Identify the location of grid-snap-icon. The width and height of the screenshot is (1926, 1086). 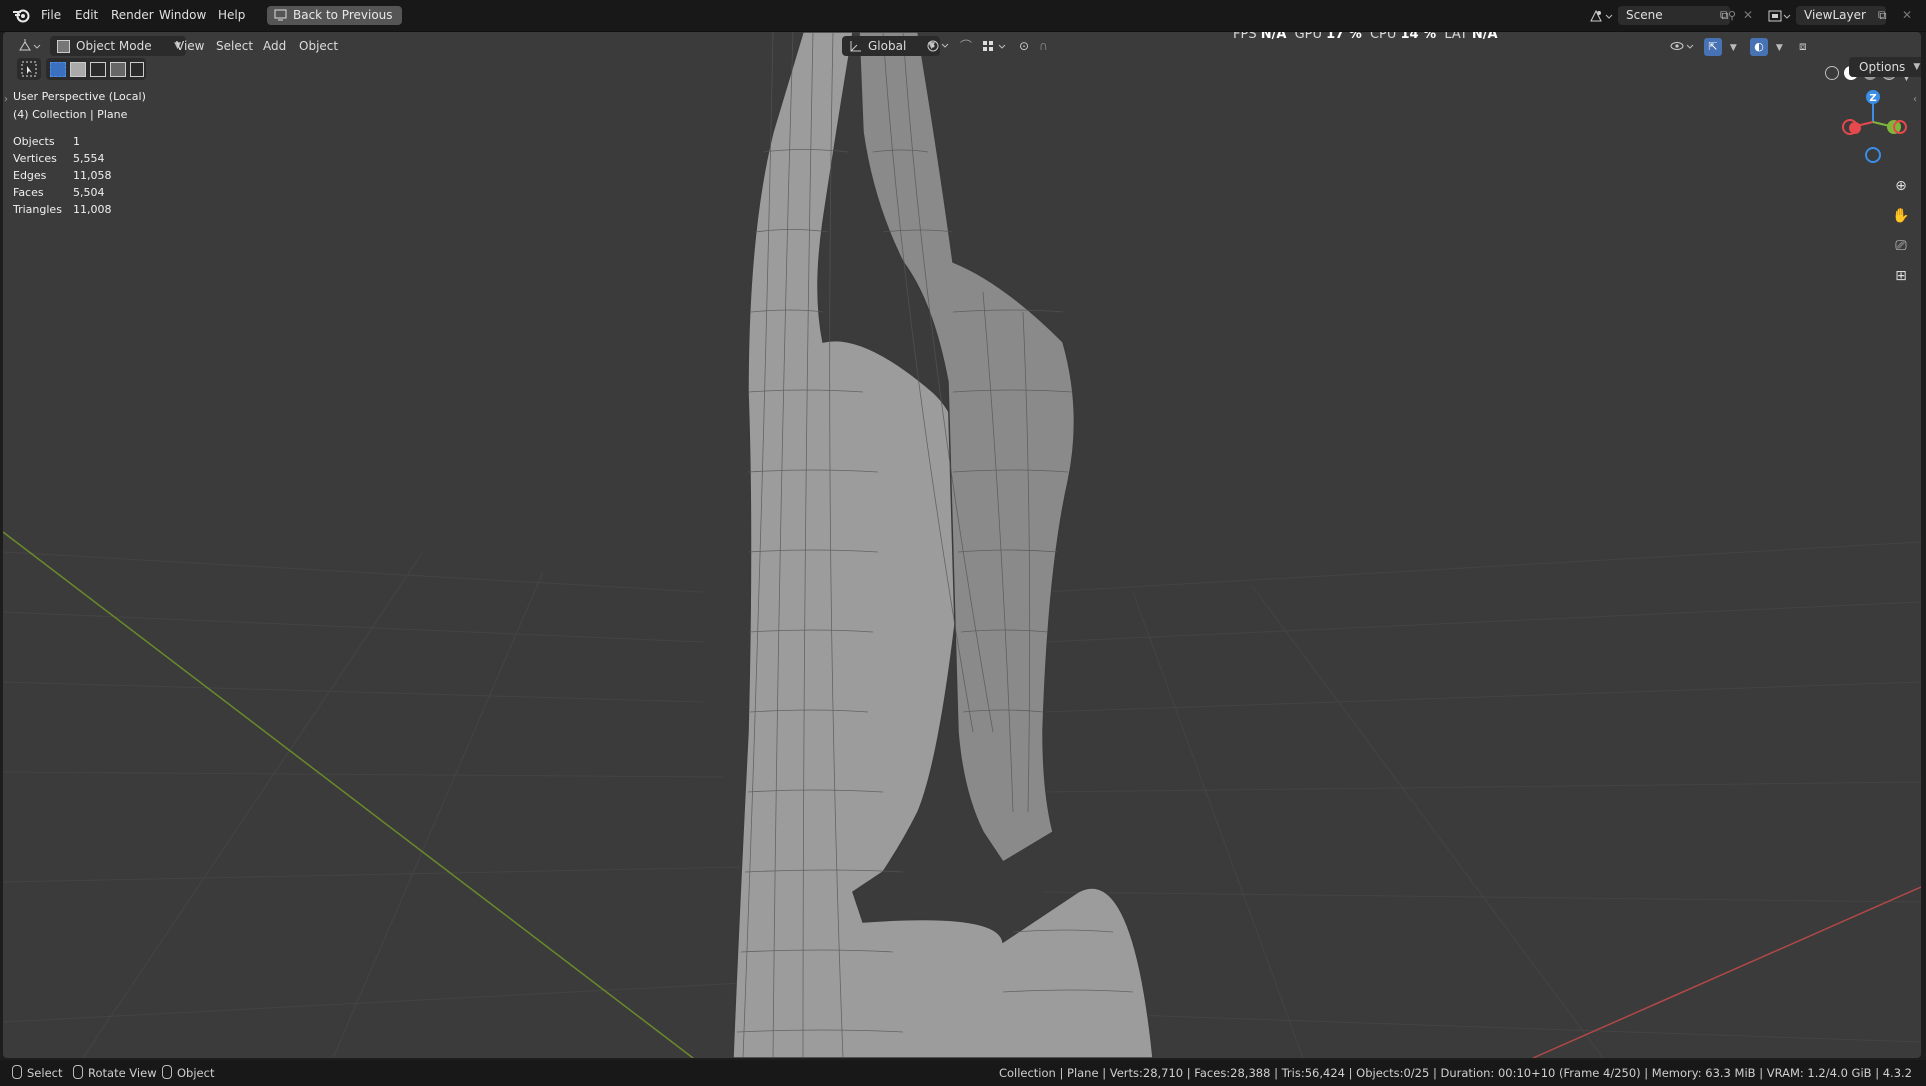
(994, 46).